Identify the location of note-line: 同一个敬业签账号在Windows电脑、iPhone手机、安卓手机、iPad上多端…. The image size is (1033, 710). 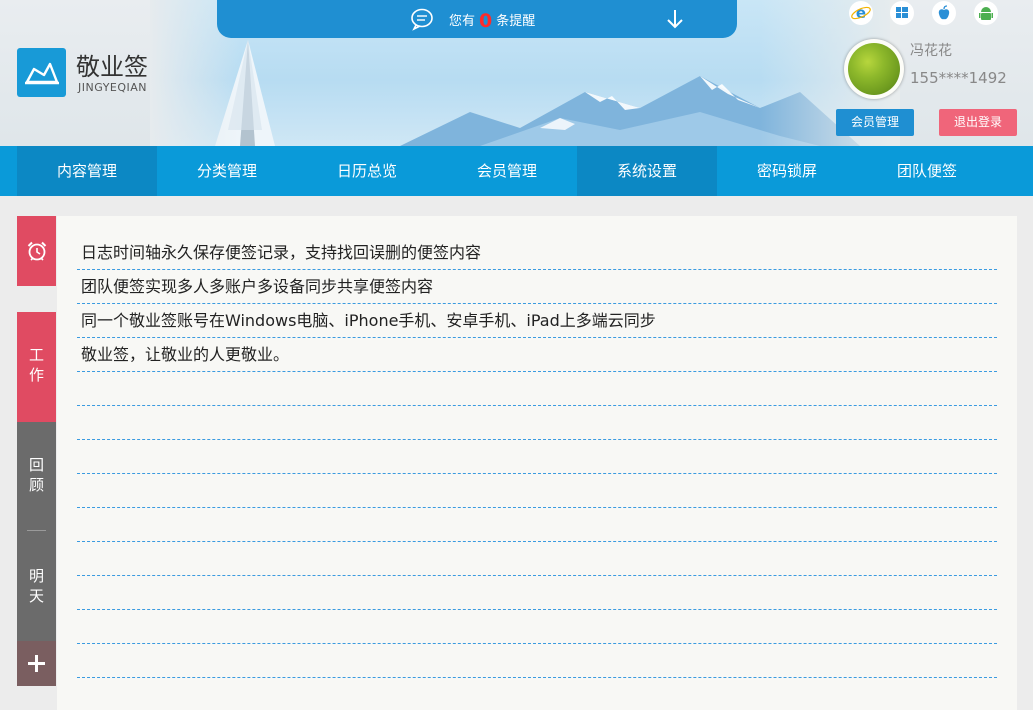
(537, 321).